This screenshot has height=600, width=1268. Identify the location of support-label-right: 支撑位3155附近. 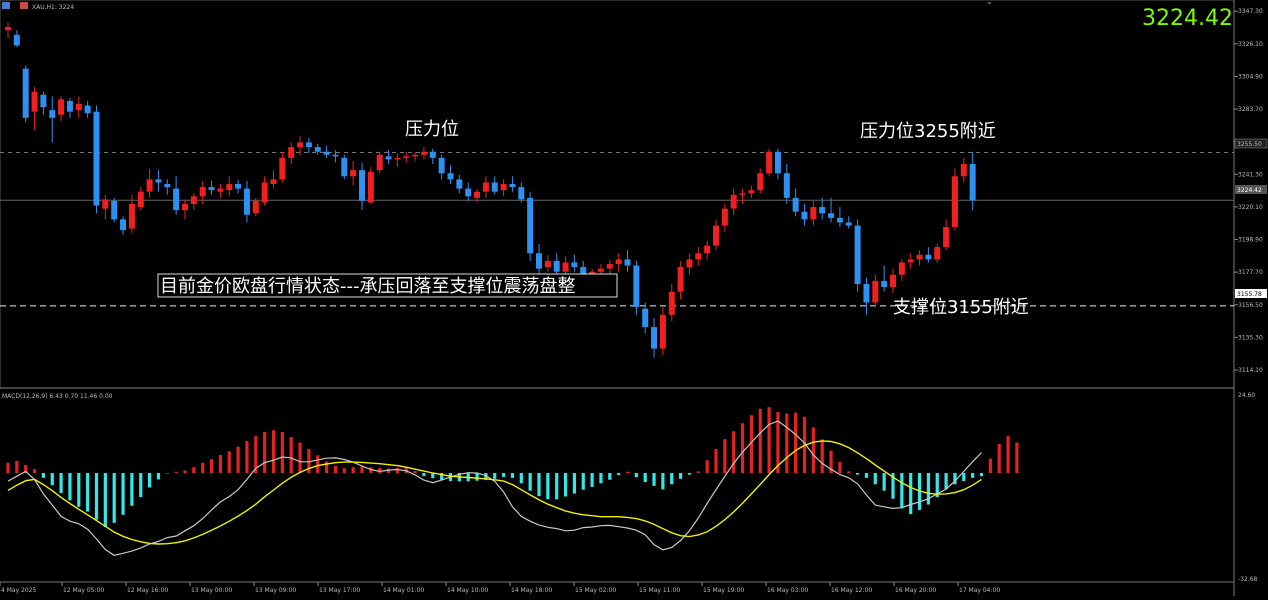
(961, 307).